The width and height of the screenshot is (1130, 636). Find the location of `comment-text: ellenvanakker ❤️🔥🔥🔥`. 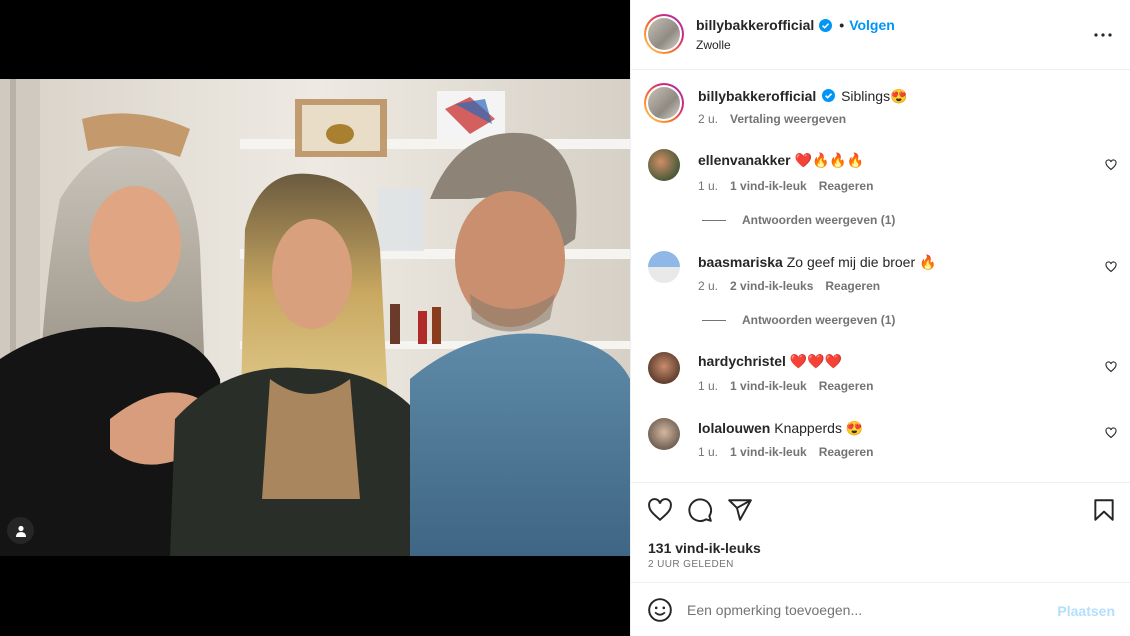

comment-text: ellenvanakker ❤️🔥🔥🔥 is located at coordinates (781, 160).